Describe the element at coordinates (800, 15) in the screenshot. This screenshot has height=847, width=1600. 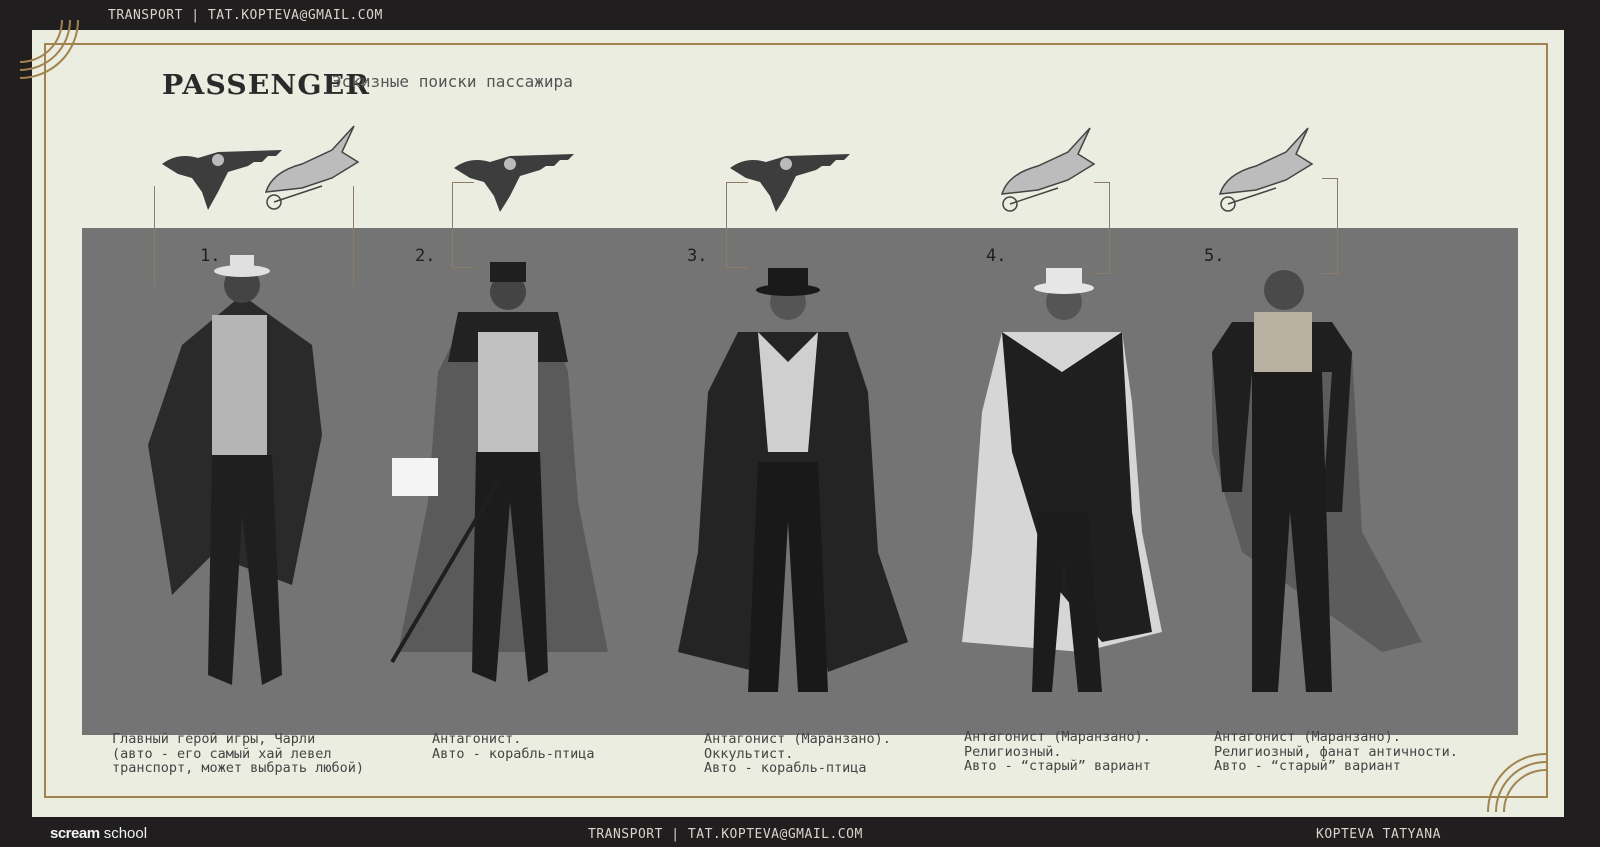
I see `top-bar: TRANSPORT | TAT.KOPTEVA@GMAIL.COM` at that location.